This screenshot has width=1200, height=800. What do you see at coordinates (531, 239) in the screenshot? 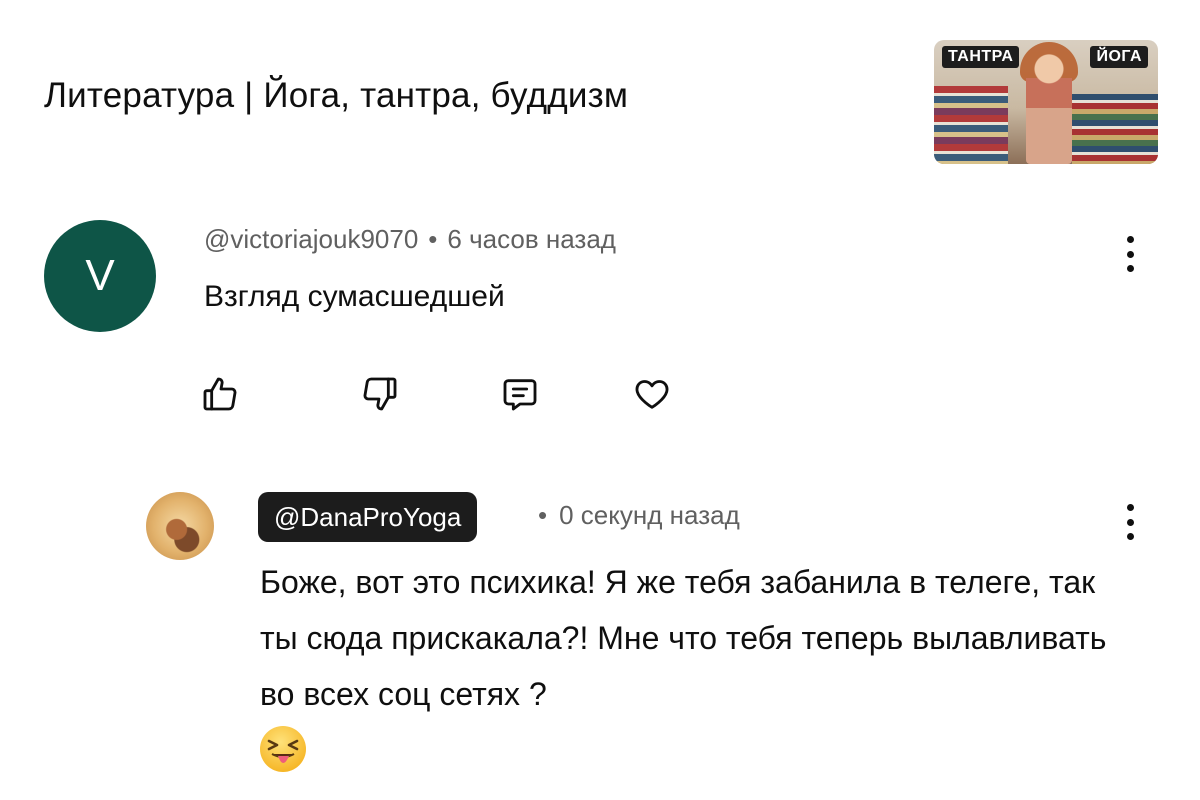
I see `comment-time: 6 часов назад` at bounding box center [531, 239].